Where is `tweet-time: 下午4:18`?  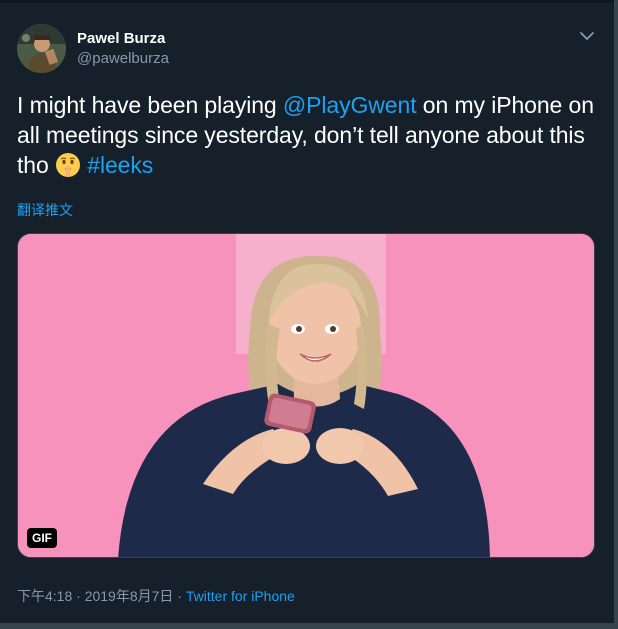
tweet-time: 下午4:18 is located at coordinates (44, 596).